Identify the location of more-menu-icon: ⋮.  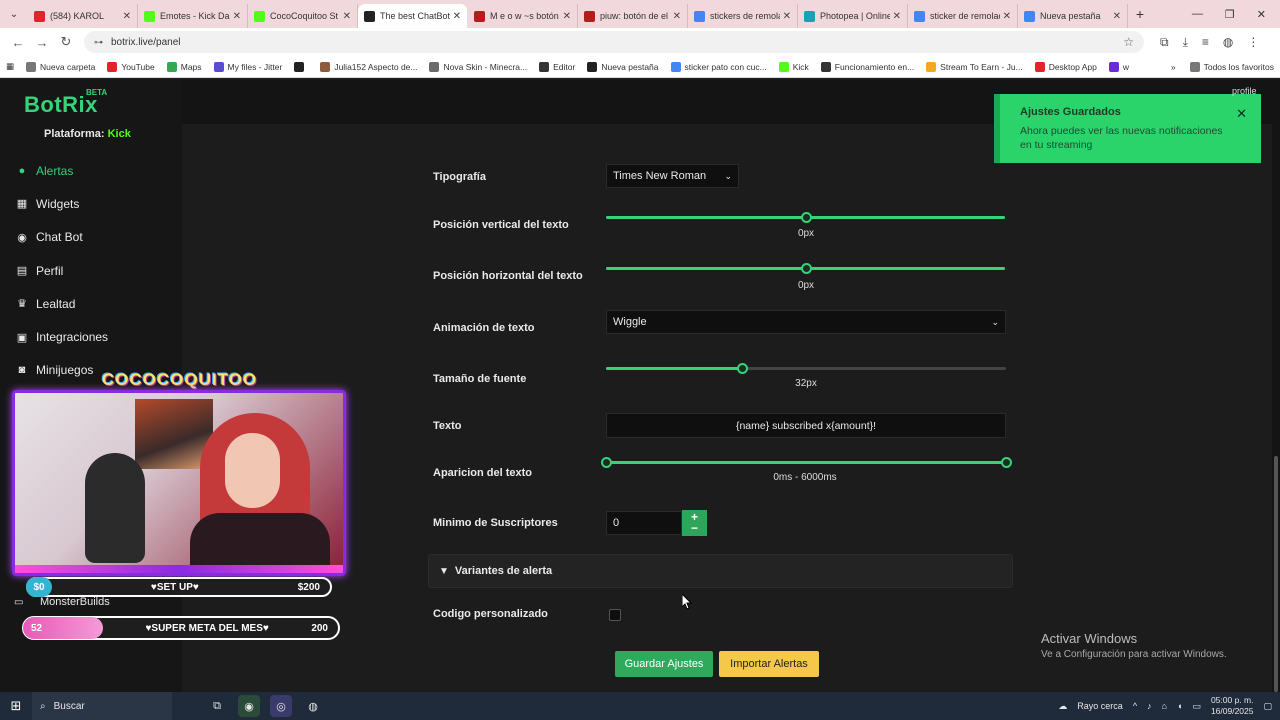
(1253, 42).